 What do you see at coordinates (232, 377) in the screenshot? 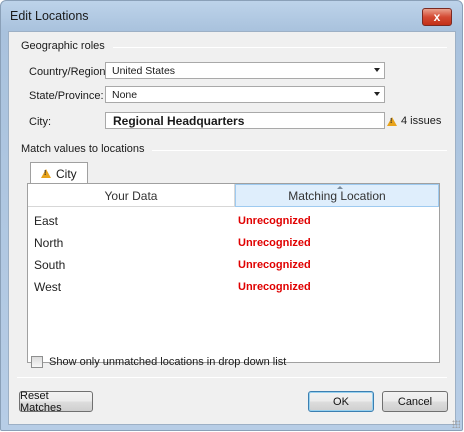
I see `footer-divider` at bounding box center [232, 377].